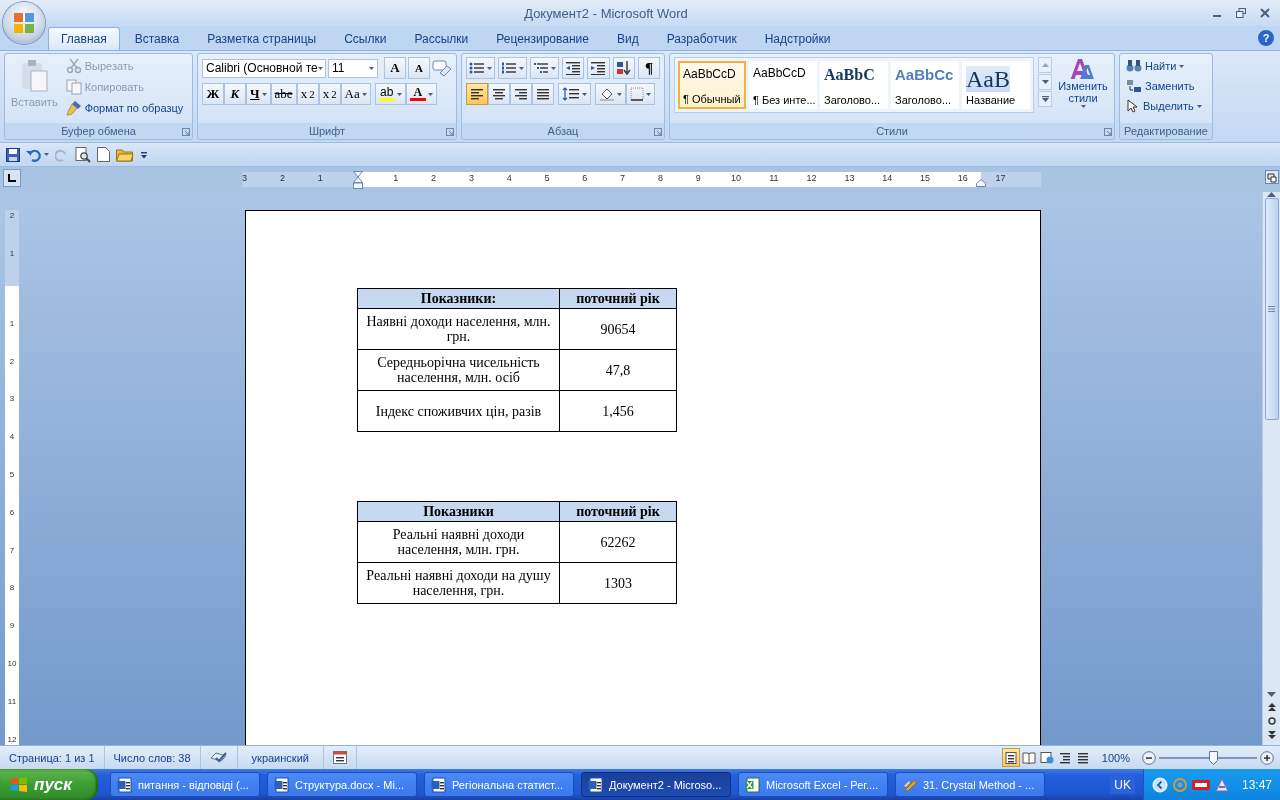 This screenshot has height=800, width=1280. What do you see at coordinates (13, 154) in the screenshot?
I see `save-icon` at bounding box center [13, 154].